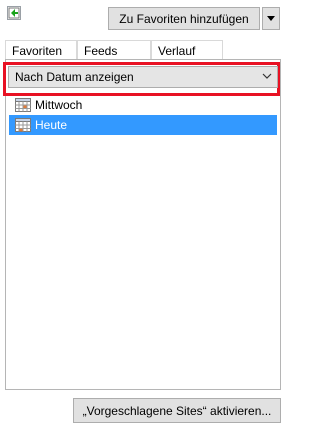 Image resolution: width=320 pixels, height=431 pixels. I want to click on history-item-label: Heute, so click(51, 125).